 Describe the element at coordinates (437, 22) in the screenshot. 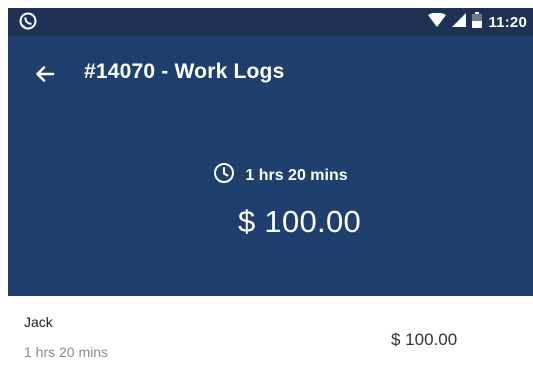

I see `wifi-icon` at that location.